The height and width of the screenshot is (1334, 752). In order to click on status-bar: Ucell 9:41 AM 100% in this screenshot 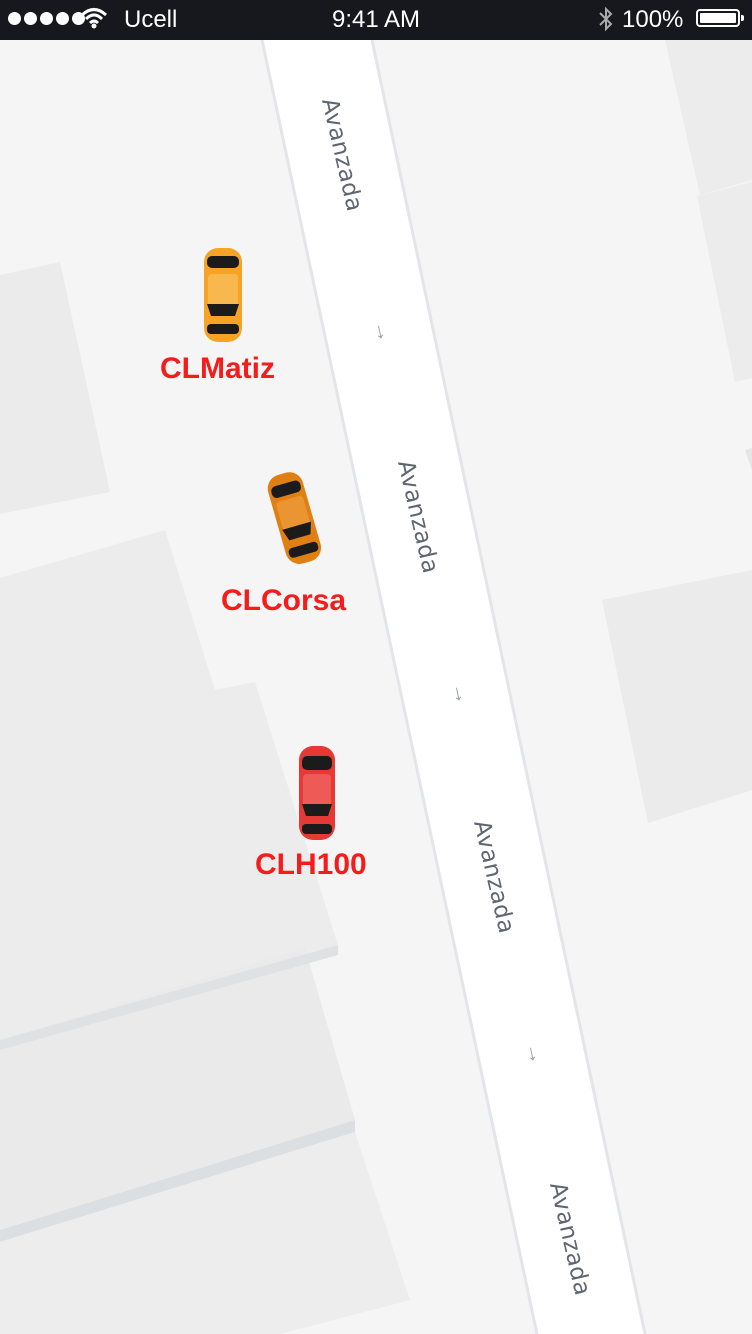, I will do `click(376, 20)`.